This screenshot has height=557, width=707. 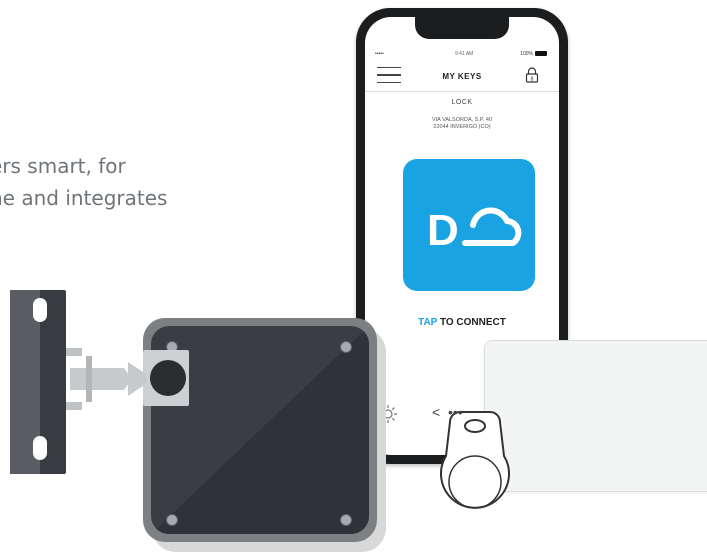 I want to click on battery-percent: 100%, so click(x=526, y=54).